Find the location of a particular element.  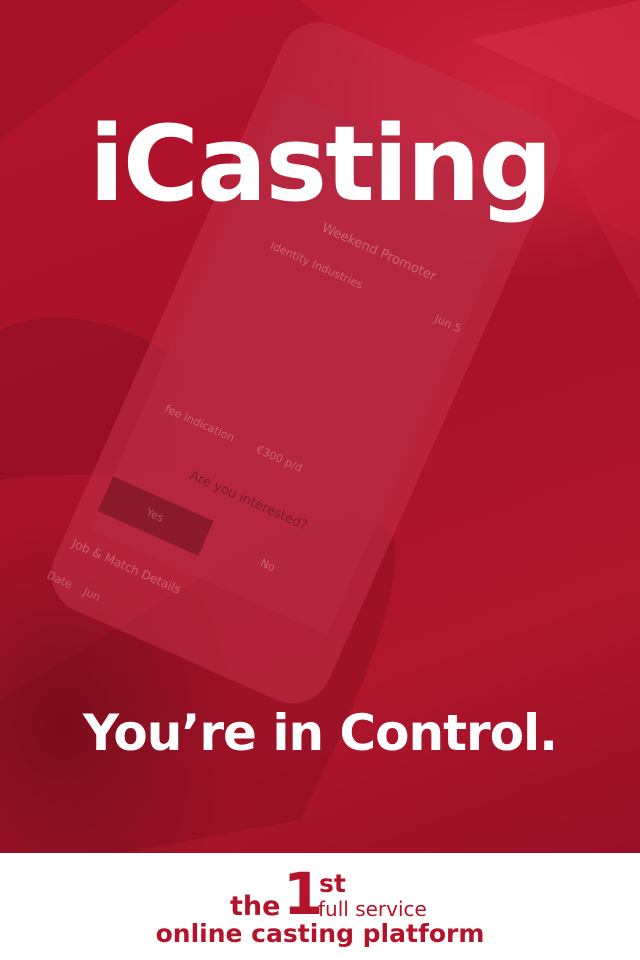

phone-fee-label: fee indication is located at coordinates (199, 423).